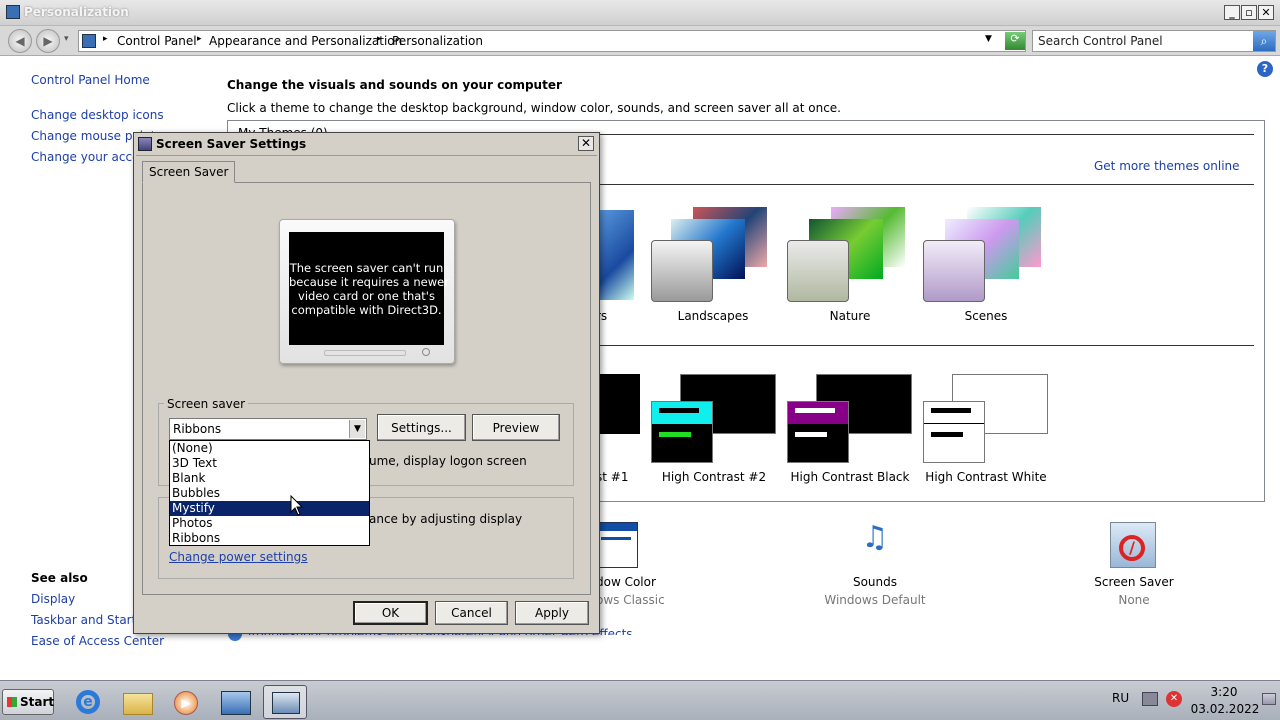 This screenshot has width=1280, height=720. What do you see at coordinates (145, 144) in the screenshot?
I see `screen-saver-icon` at bounding box center [145, 144].